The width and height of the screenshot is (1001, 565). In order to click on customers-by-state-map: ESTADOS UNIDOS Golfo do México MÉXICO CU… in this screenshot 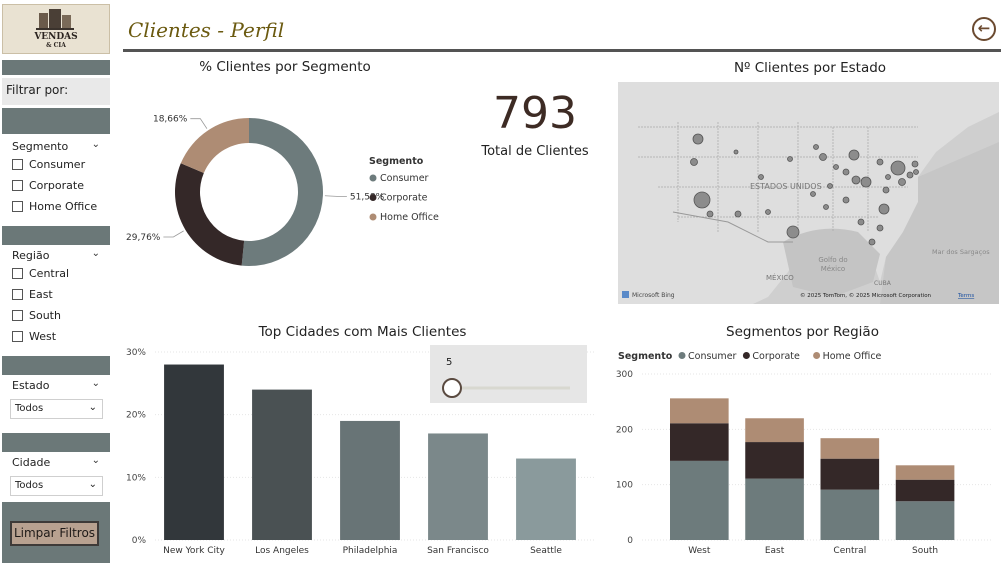, I will do `click(808, 193)`.